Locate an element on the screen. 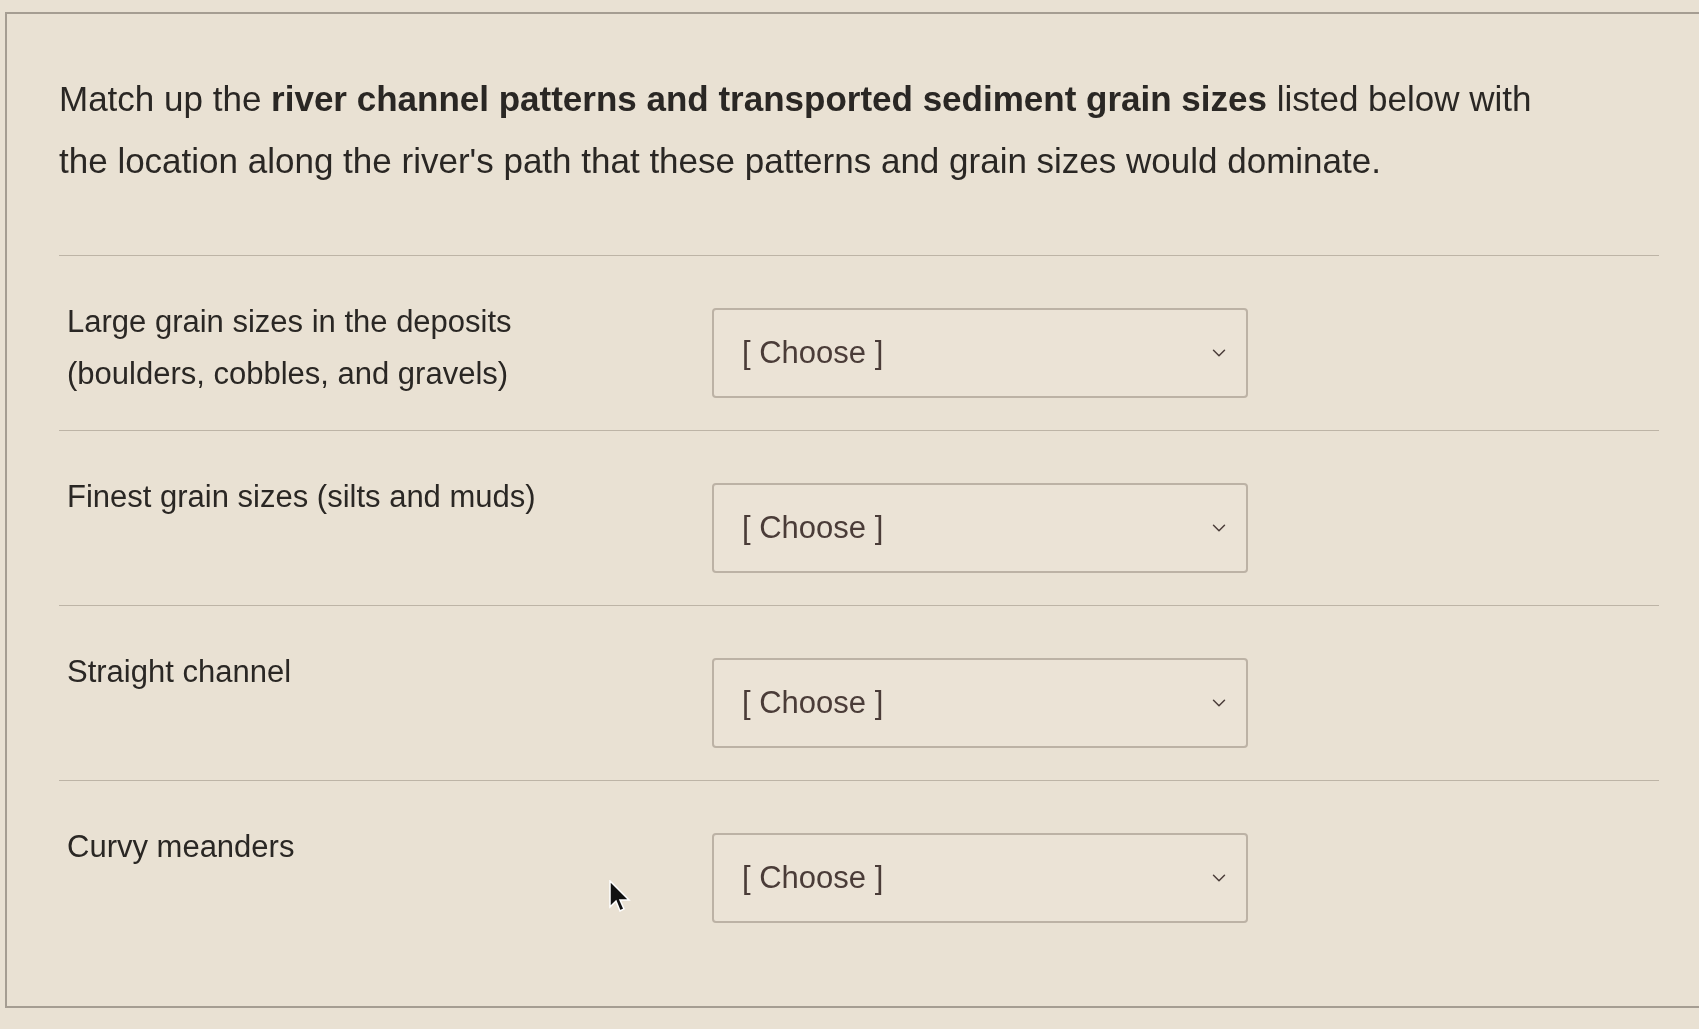 This screenshot has height=1029, width=1699. match-label: Large grain sizes in the deposits (boulders, cobbles, and gravels) is located at coordinates (290, 348).